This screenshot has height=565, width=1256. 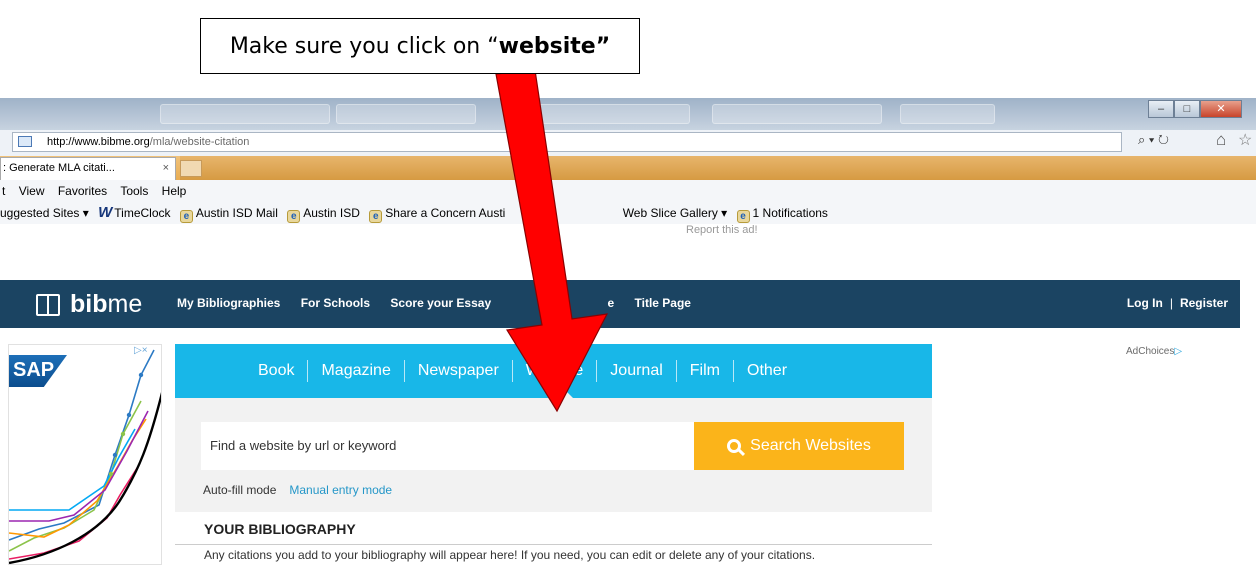 What do you see at coordinates (364, 46) in the screenshot?
I see `callout-prefix: Make sure you click on “` at bounding box center [364, 46].